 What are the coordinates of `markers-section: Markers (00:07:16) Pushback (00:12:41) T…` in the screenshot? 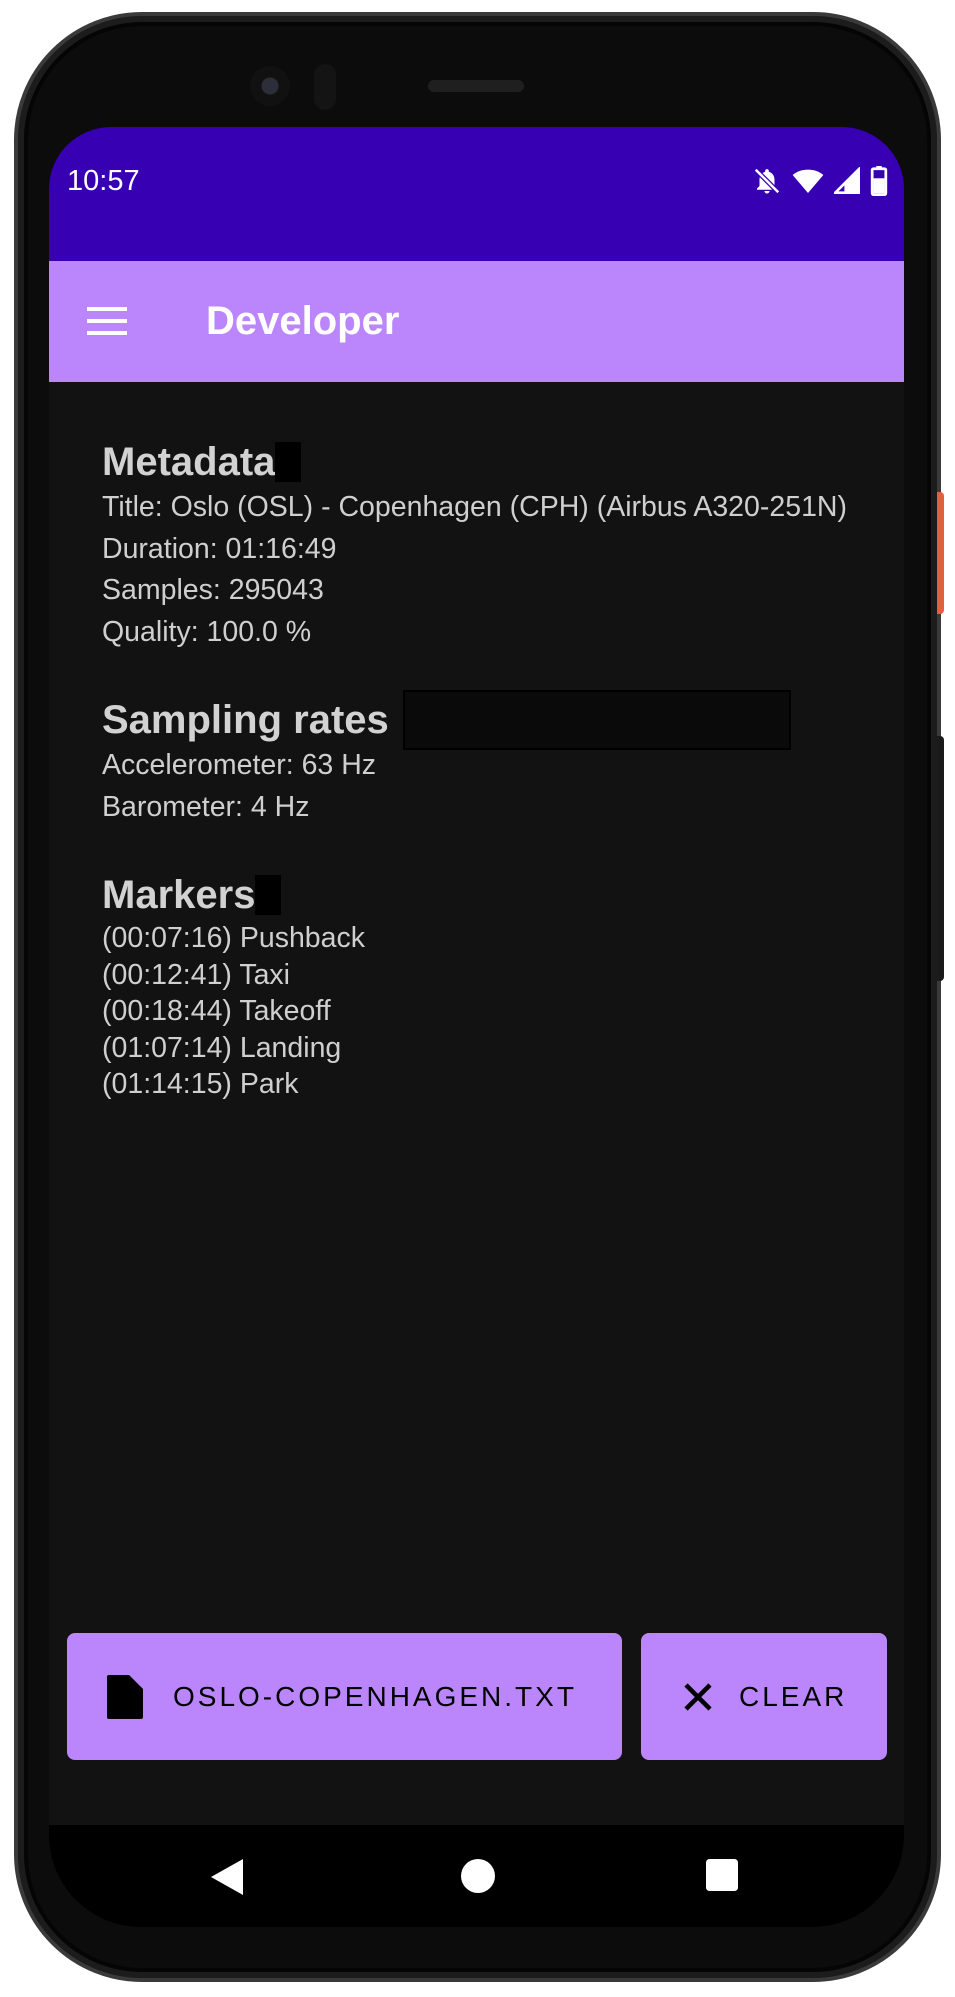 It's located at (502, 986).